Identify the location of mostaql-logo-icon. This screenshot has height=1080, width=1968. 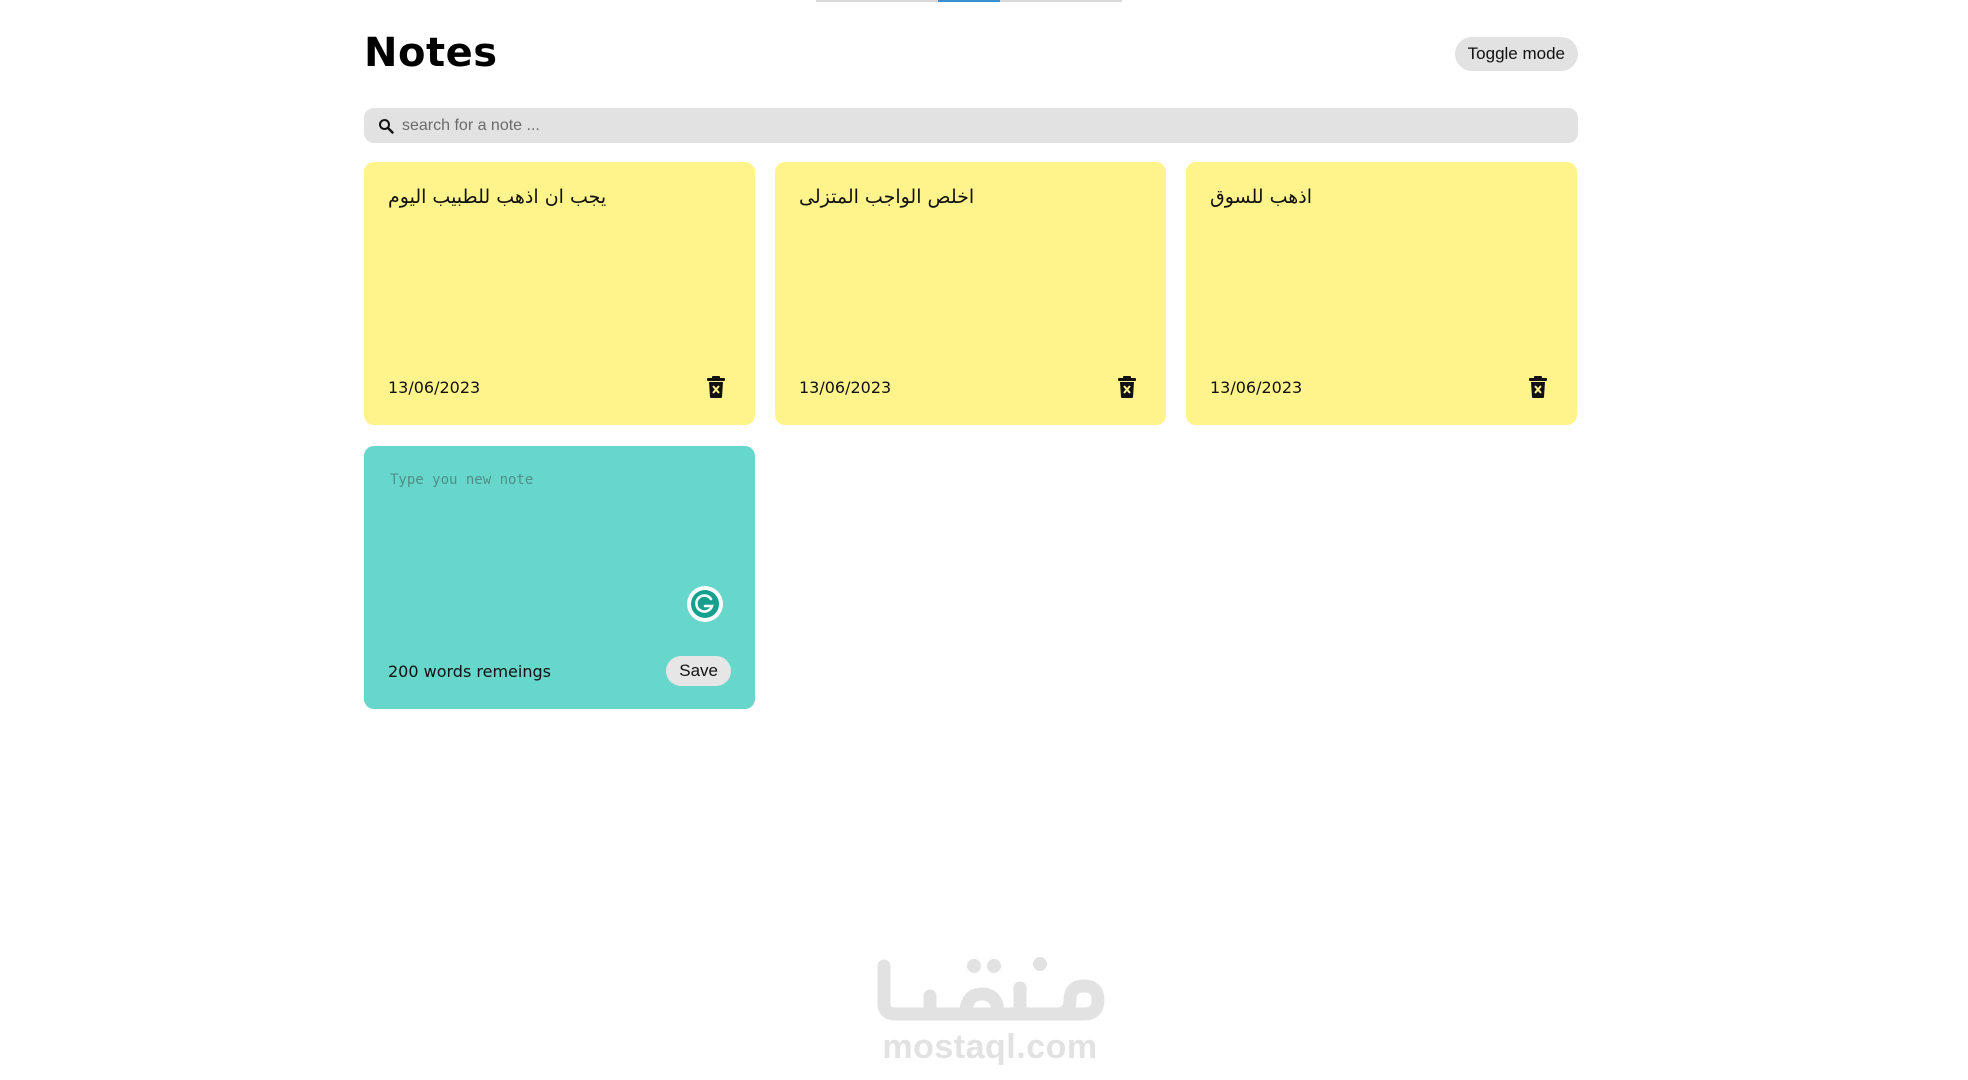
(991, 989).